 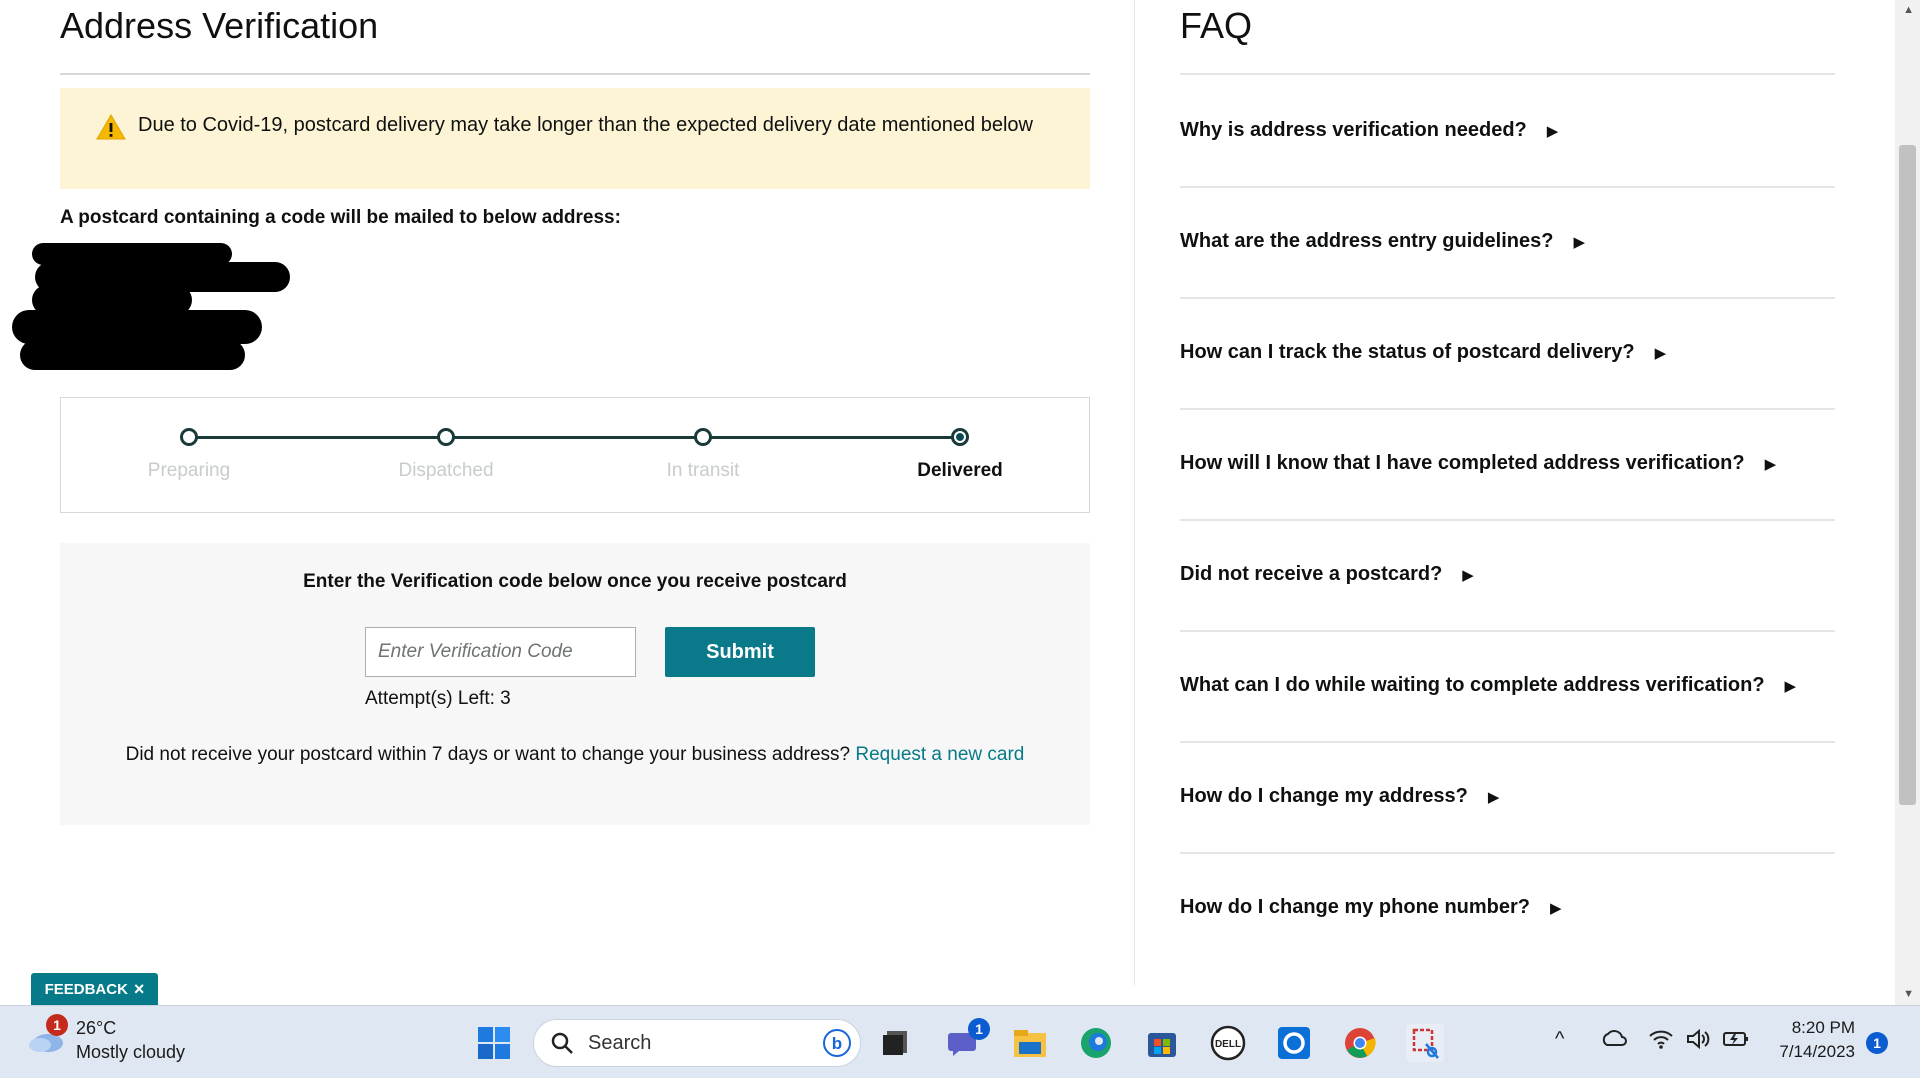 What do you see at coordinates (131, 1052) in the screenshot?
I see `weather-desc: Mostly cloudy` at bounding box center [131, 1052].